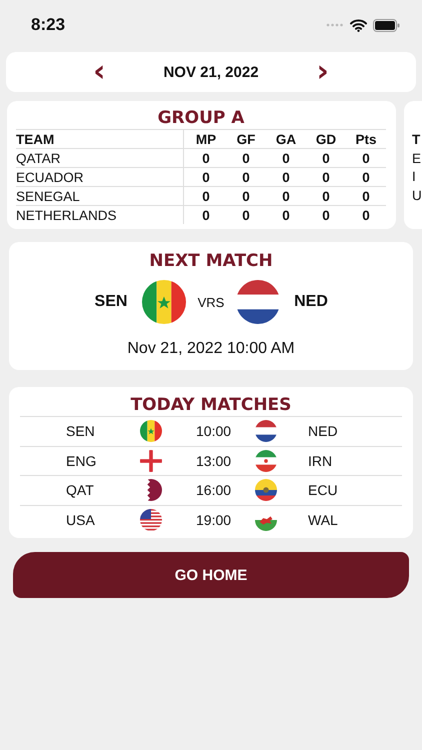 Image resolution: width=422 pixels, height=750 pixels. I want to click on team-name: NETHERLANDS, so click(100, 215).